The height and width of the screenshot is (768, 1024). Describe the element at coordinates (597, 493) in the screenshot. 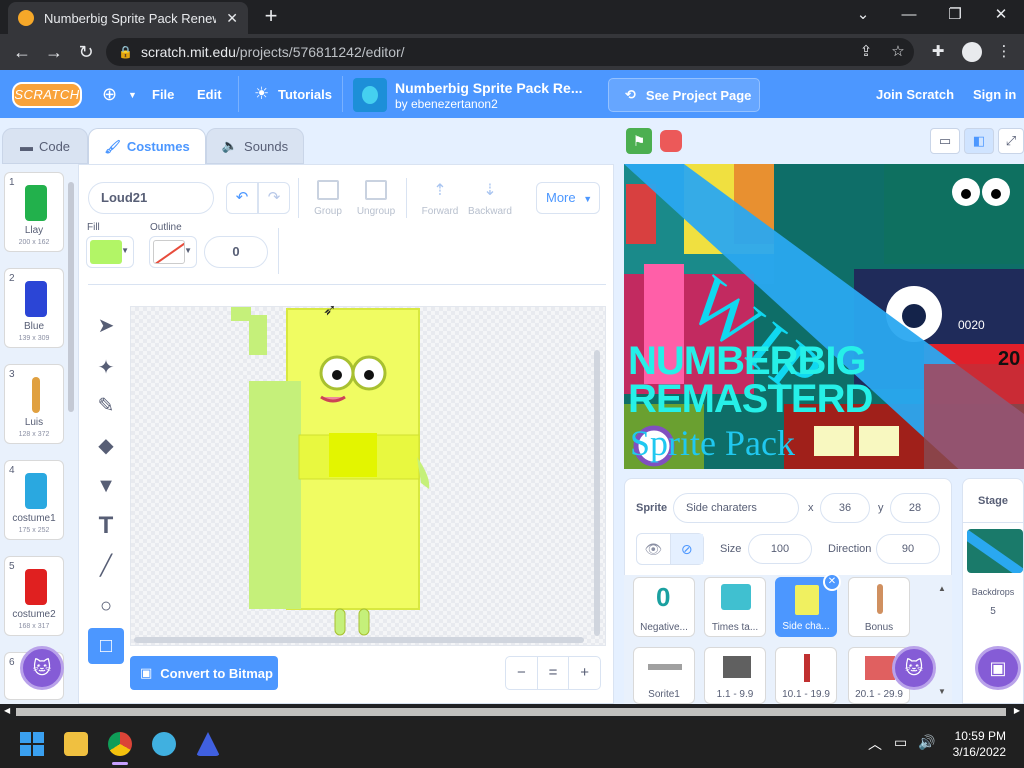

I see `canvas-vertical-scrollbar` at that location.